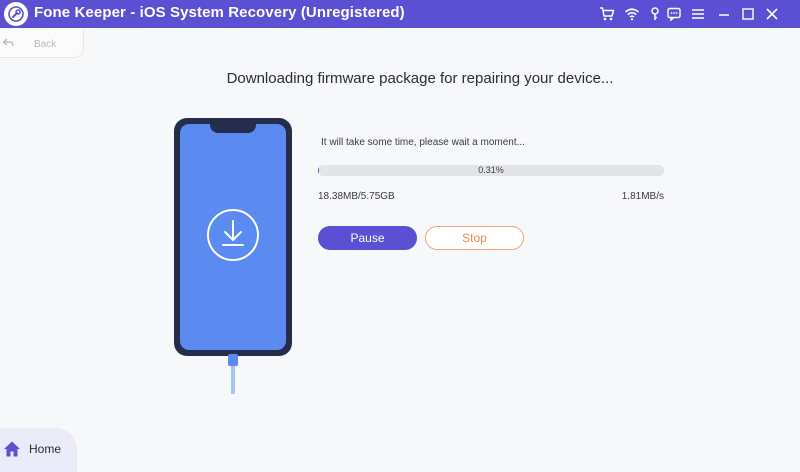 This screenshot has height=472, width=800. What do you see at coordinates (8, 42) in the screenshot?
I see `back-arrow-icon` at bounding box center [8, 42].